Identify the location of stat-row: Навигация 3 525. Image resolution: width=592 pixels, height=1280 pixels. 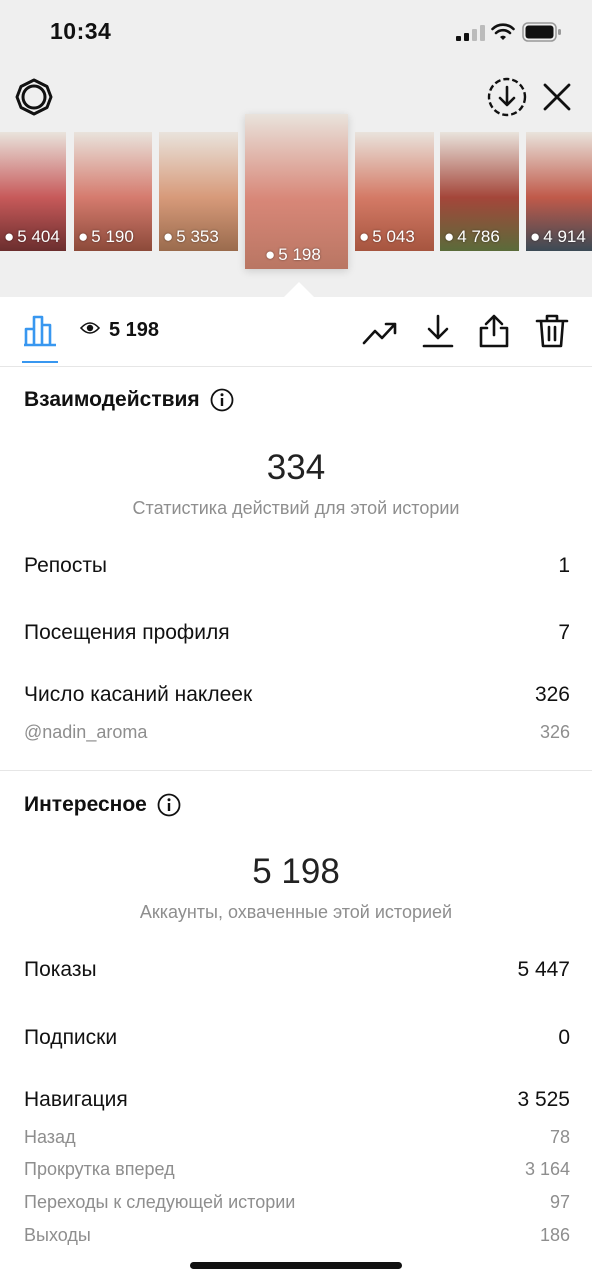
(297, 1100).